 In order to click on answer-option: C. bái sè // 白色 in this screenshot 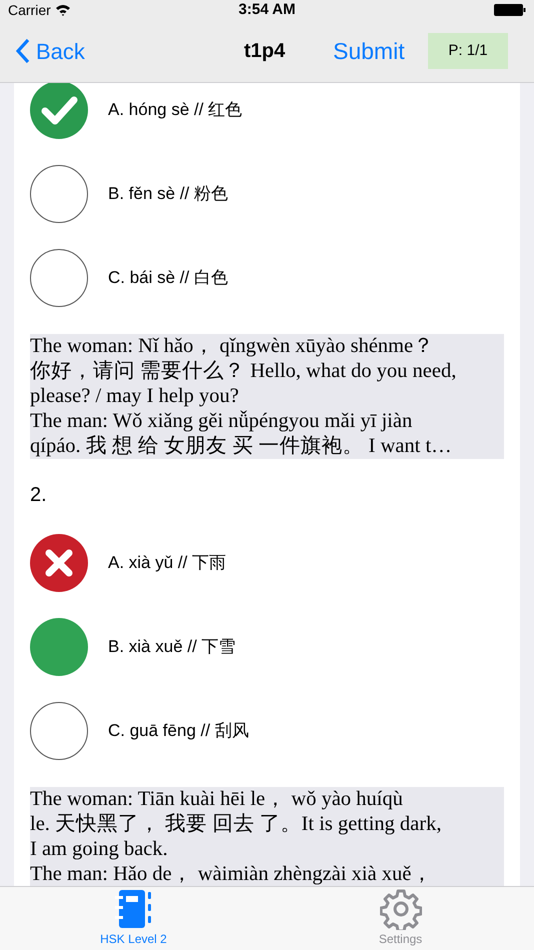, I will do `click(168, 278)`.